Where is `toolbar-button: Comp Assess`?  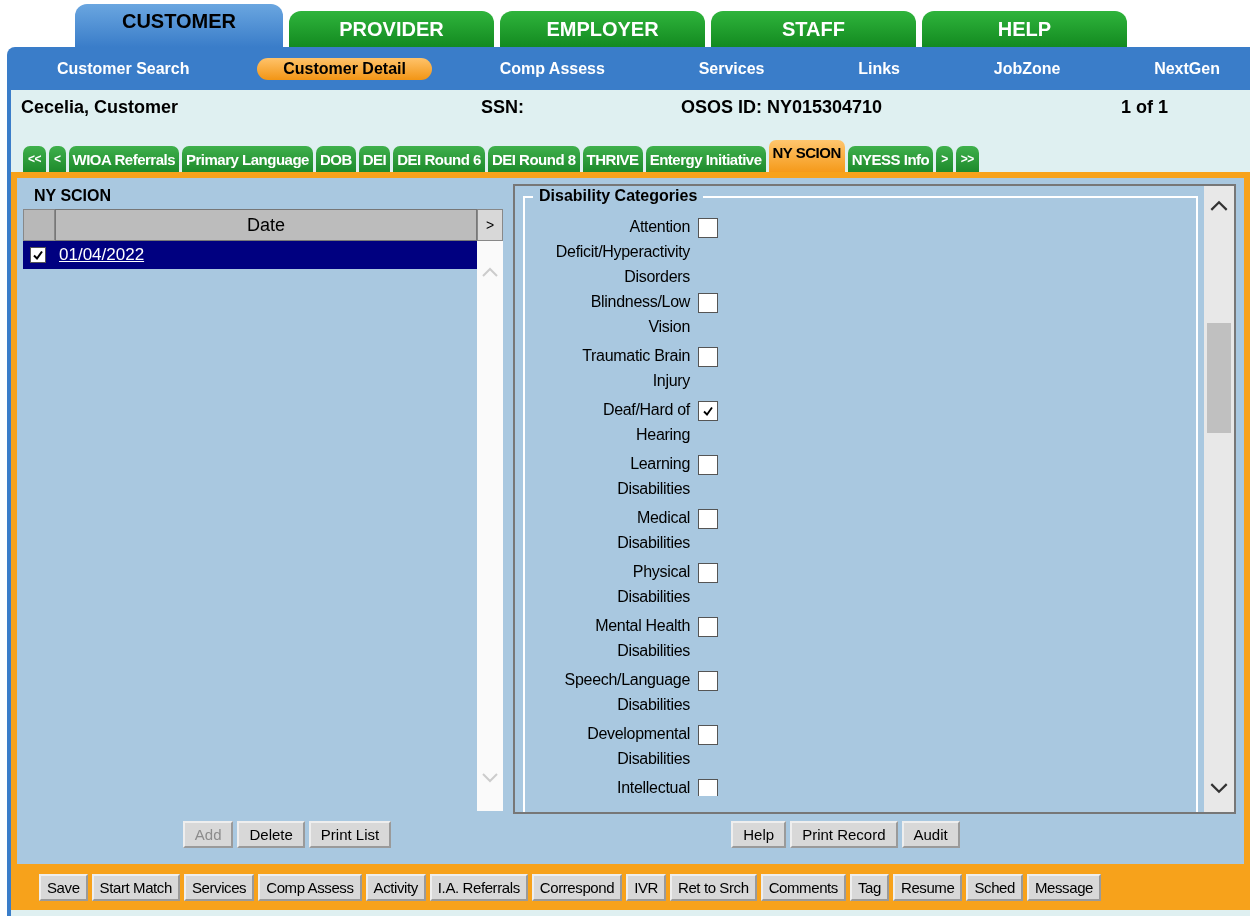
toolbar-button: Comp Assess is located at coordinates (310, 887).